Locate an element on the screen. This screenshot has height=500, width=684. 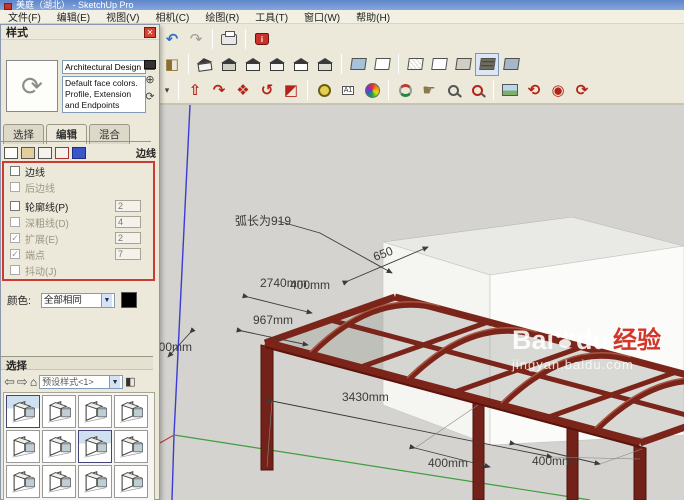
watermark-settings-icon is located at coordinates (62, 152).